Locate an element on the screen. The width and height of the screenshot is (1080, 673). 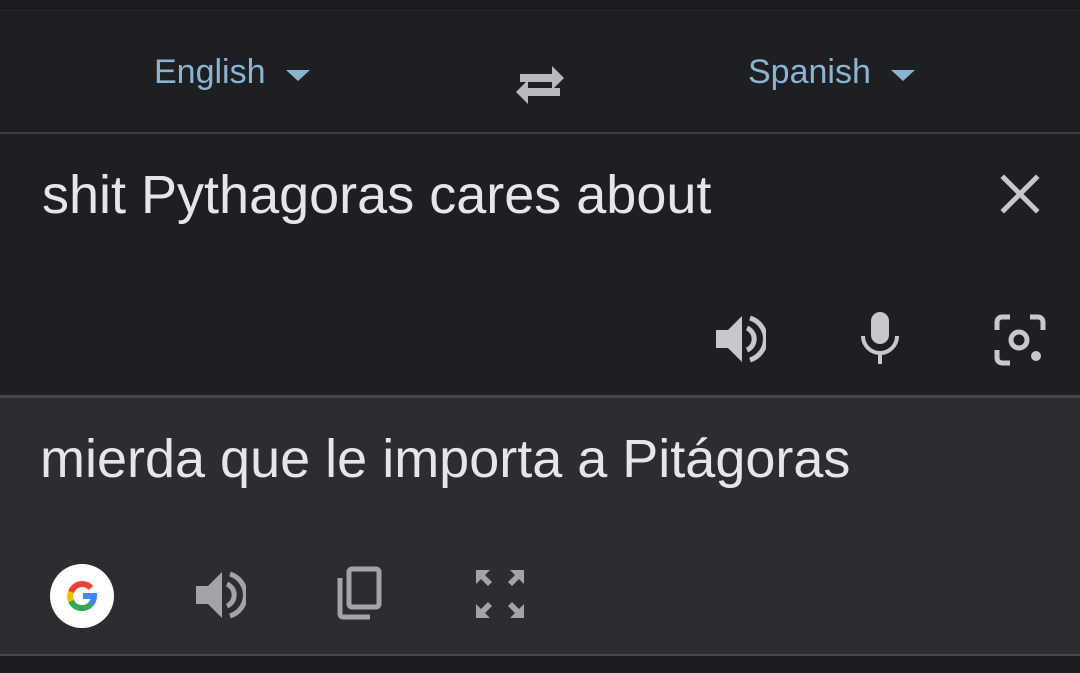
target-language-selector: Spanish is located at coordinates (831, 72).